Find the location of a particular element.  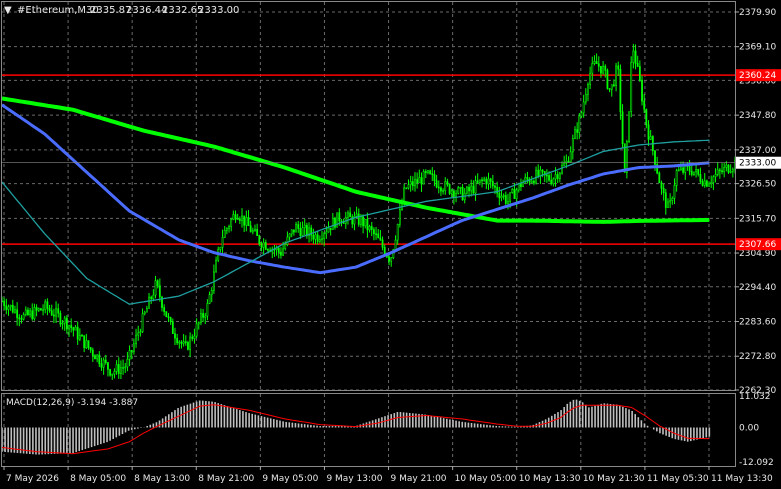

time-tick-label: 7 May 2026 is located at coordinates (32, 479).